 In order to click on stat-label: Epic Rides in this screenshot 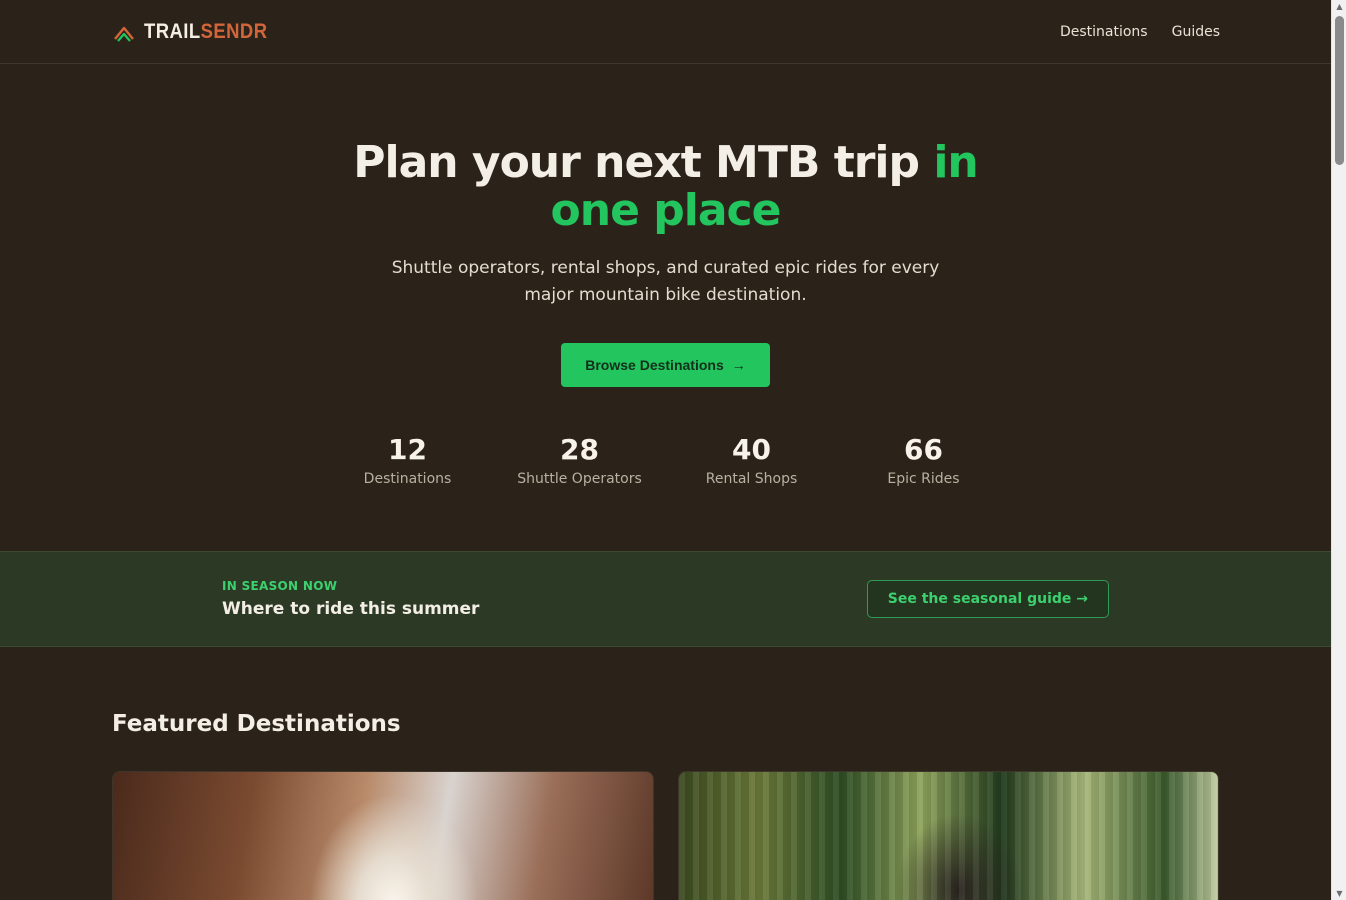, I will do `click(923, 479)`.